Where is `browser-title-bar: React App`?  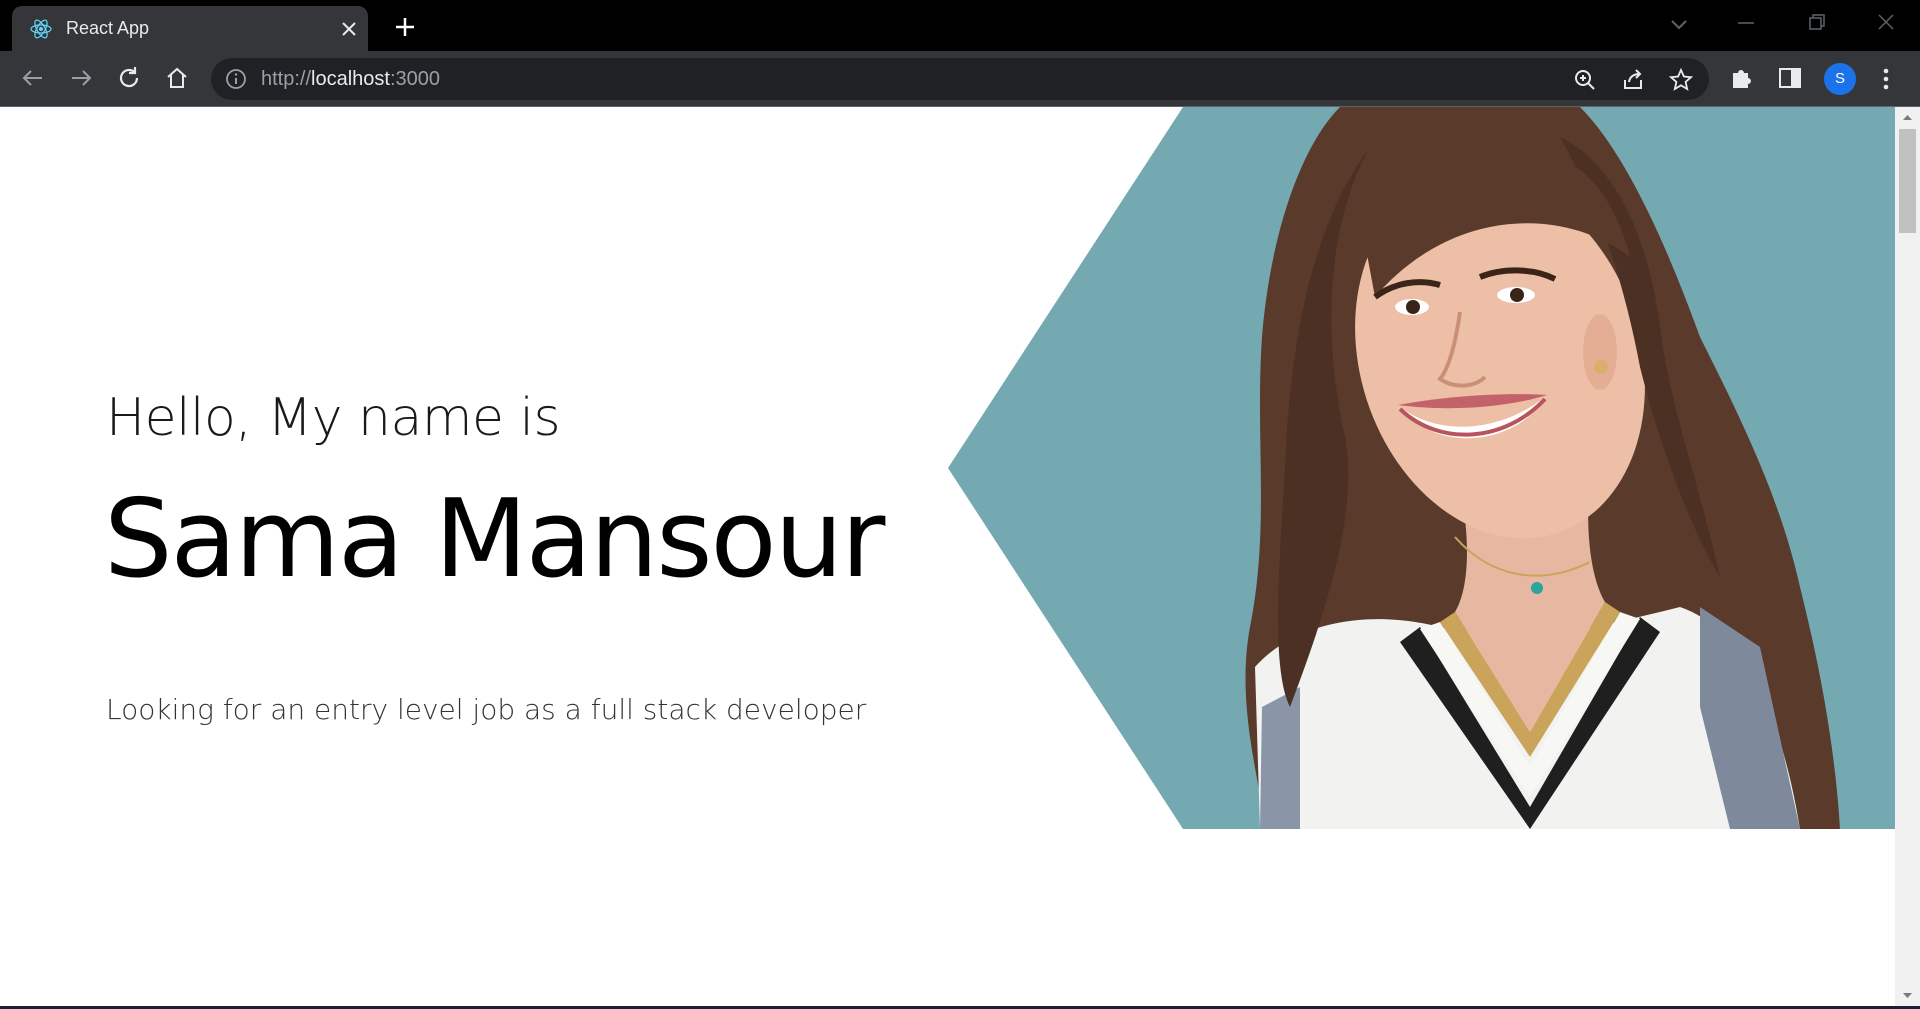 browser-title-bar: React App is located at coordinates (960, 25).